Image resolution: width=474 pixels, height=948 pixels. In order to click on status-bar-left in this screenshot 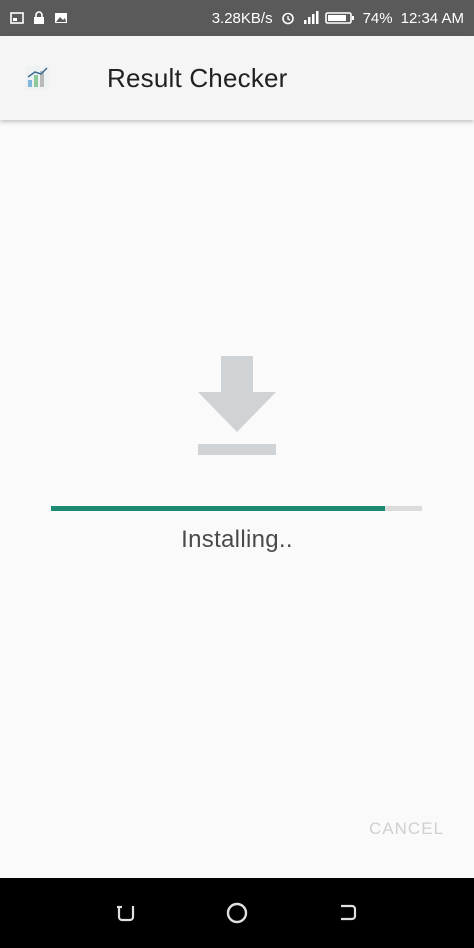, I will do `click(39, 18)`.